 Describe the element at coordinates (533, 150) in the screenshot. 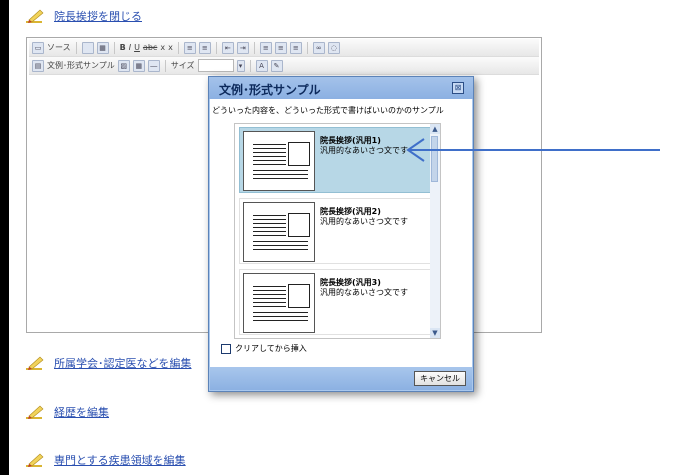

I see `annotation-arrow` at that location.